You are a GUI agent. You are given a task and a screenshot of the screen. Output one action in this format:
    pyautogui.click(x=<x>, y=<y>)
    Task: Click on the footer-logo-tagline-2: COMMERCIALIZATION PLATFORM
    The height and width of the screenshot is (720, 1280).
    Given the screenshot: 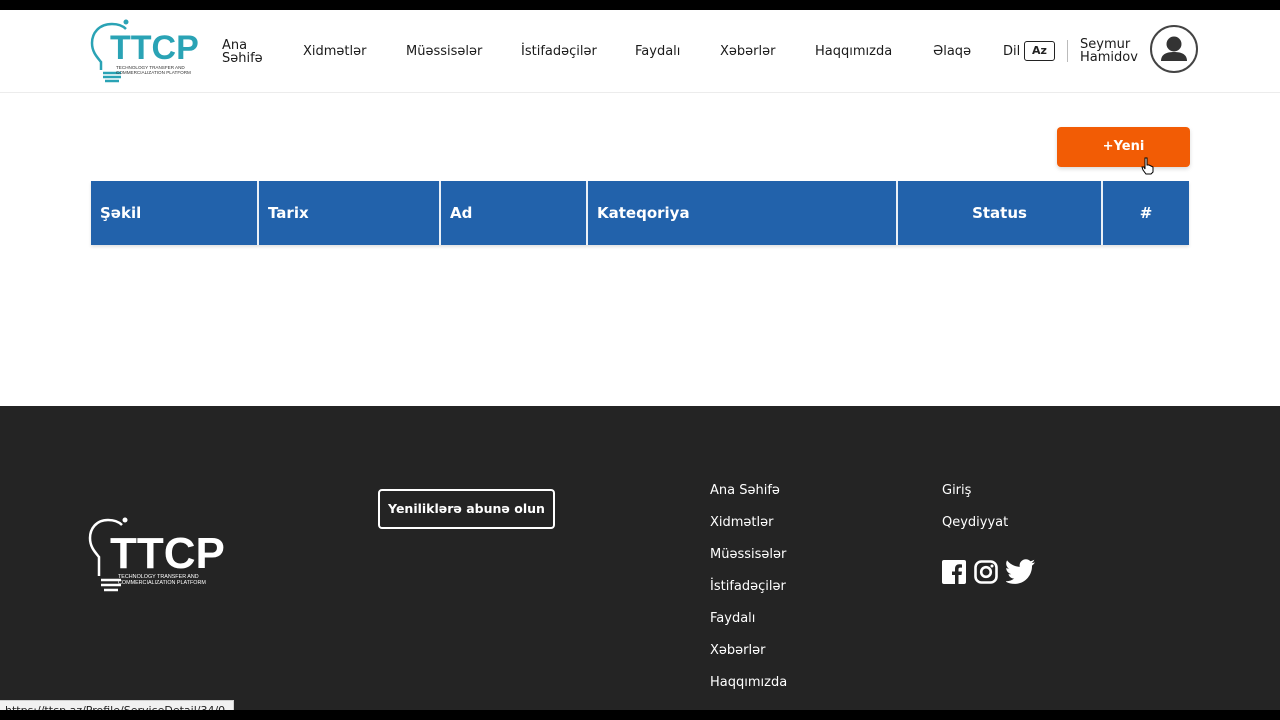 What is the action you would take?
    pyautogui.click(x=162, y=583)
    